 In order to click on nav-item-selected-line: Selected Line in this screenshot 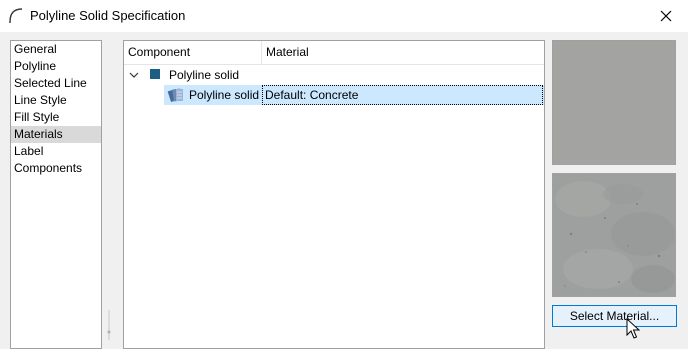, I will do `click(56, 83)`.